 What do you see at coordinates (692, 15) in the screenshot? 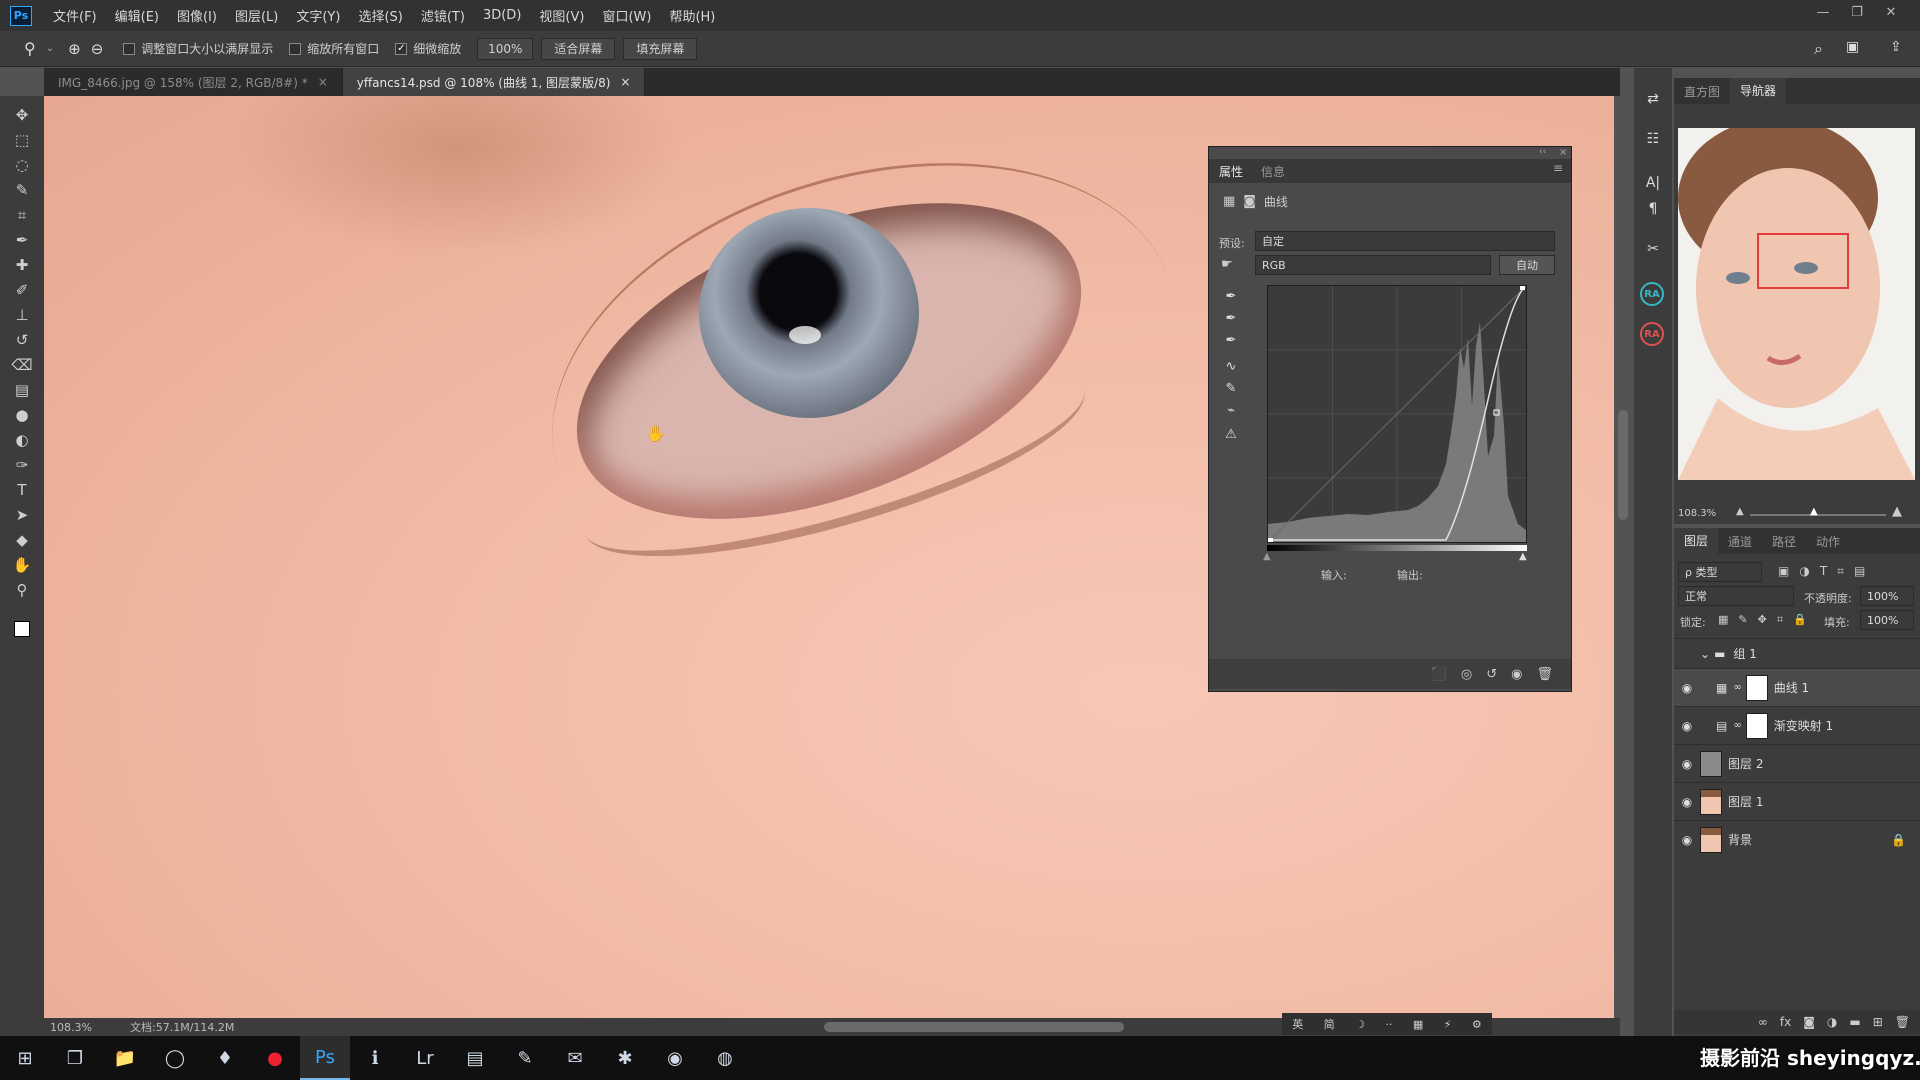
I see `menu-help: 帮助(H)` at bounding box center [692, 15].